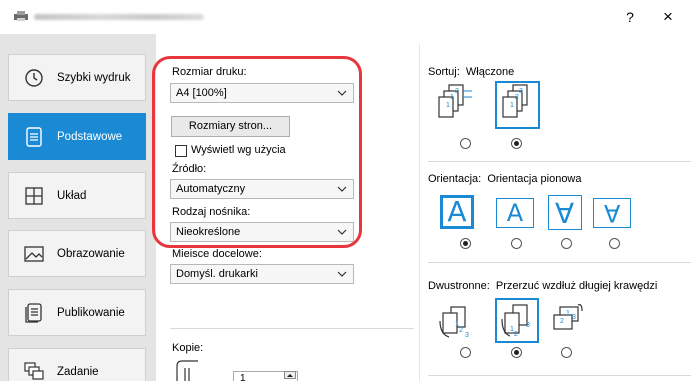  Describe the element at coordinates (243, 377) in the screenshot. I see `copies-value: 1` at that location.